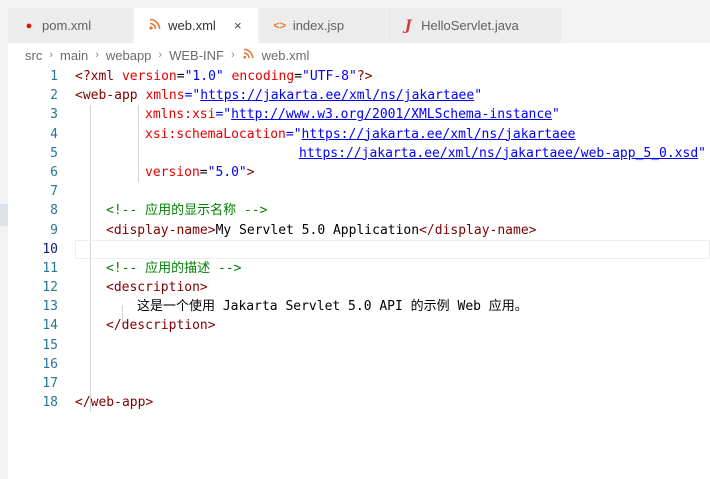 The image size is (710, 479). Describe the element at coordinates (29, 25) in the screenshot. I see `maven-file-icon: ●` at that location.